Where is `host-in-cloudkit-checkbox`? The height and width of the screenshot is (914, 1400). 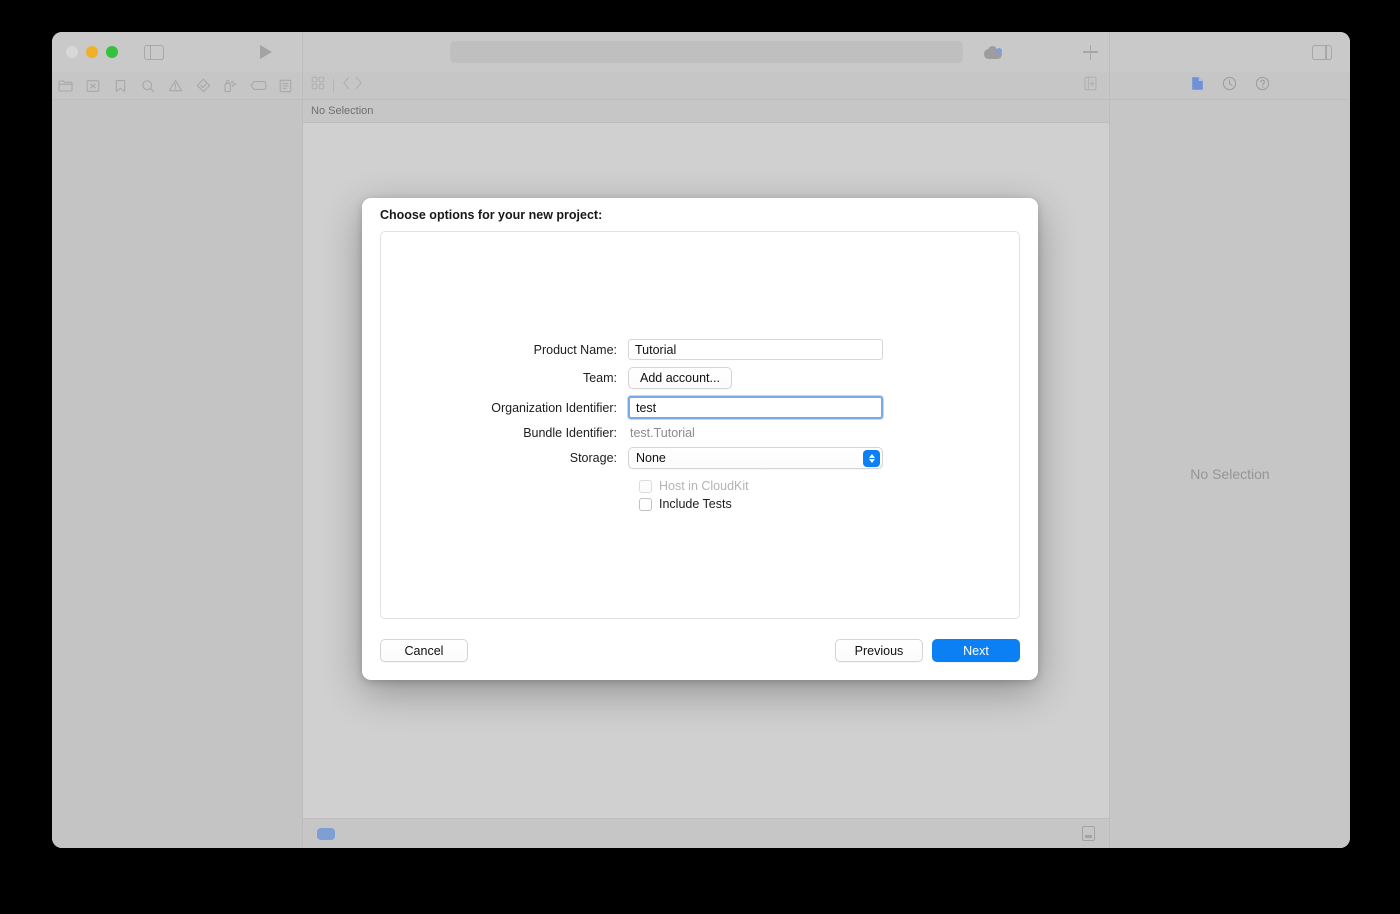 host-in-cloudkit-checkbox is located at coordinates (645, 486).